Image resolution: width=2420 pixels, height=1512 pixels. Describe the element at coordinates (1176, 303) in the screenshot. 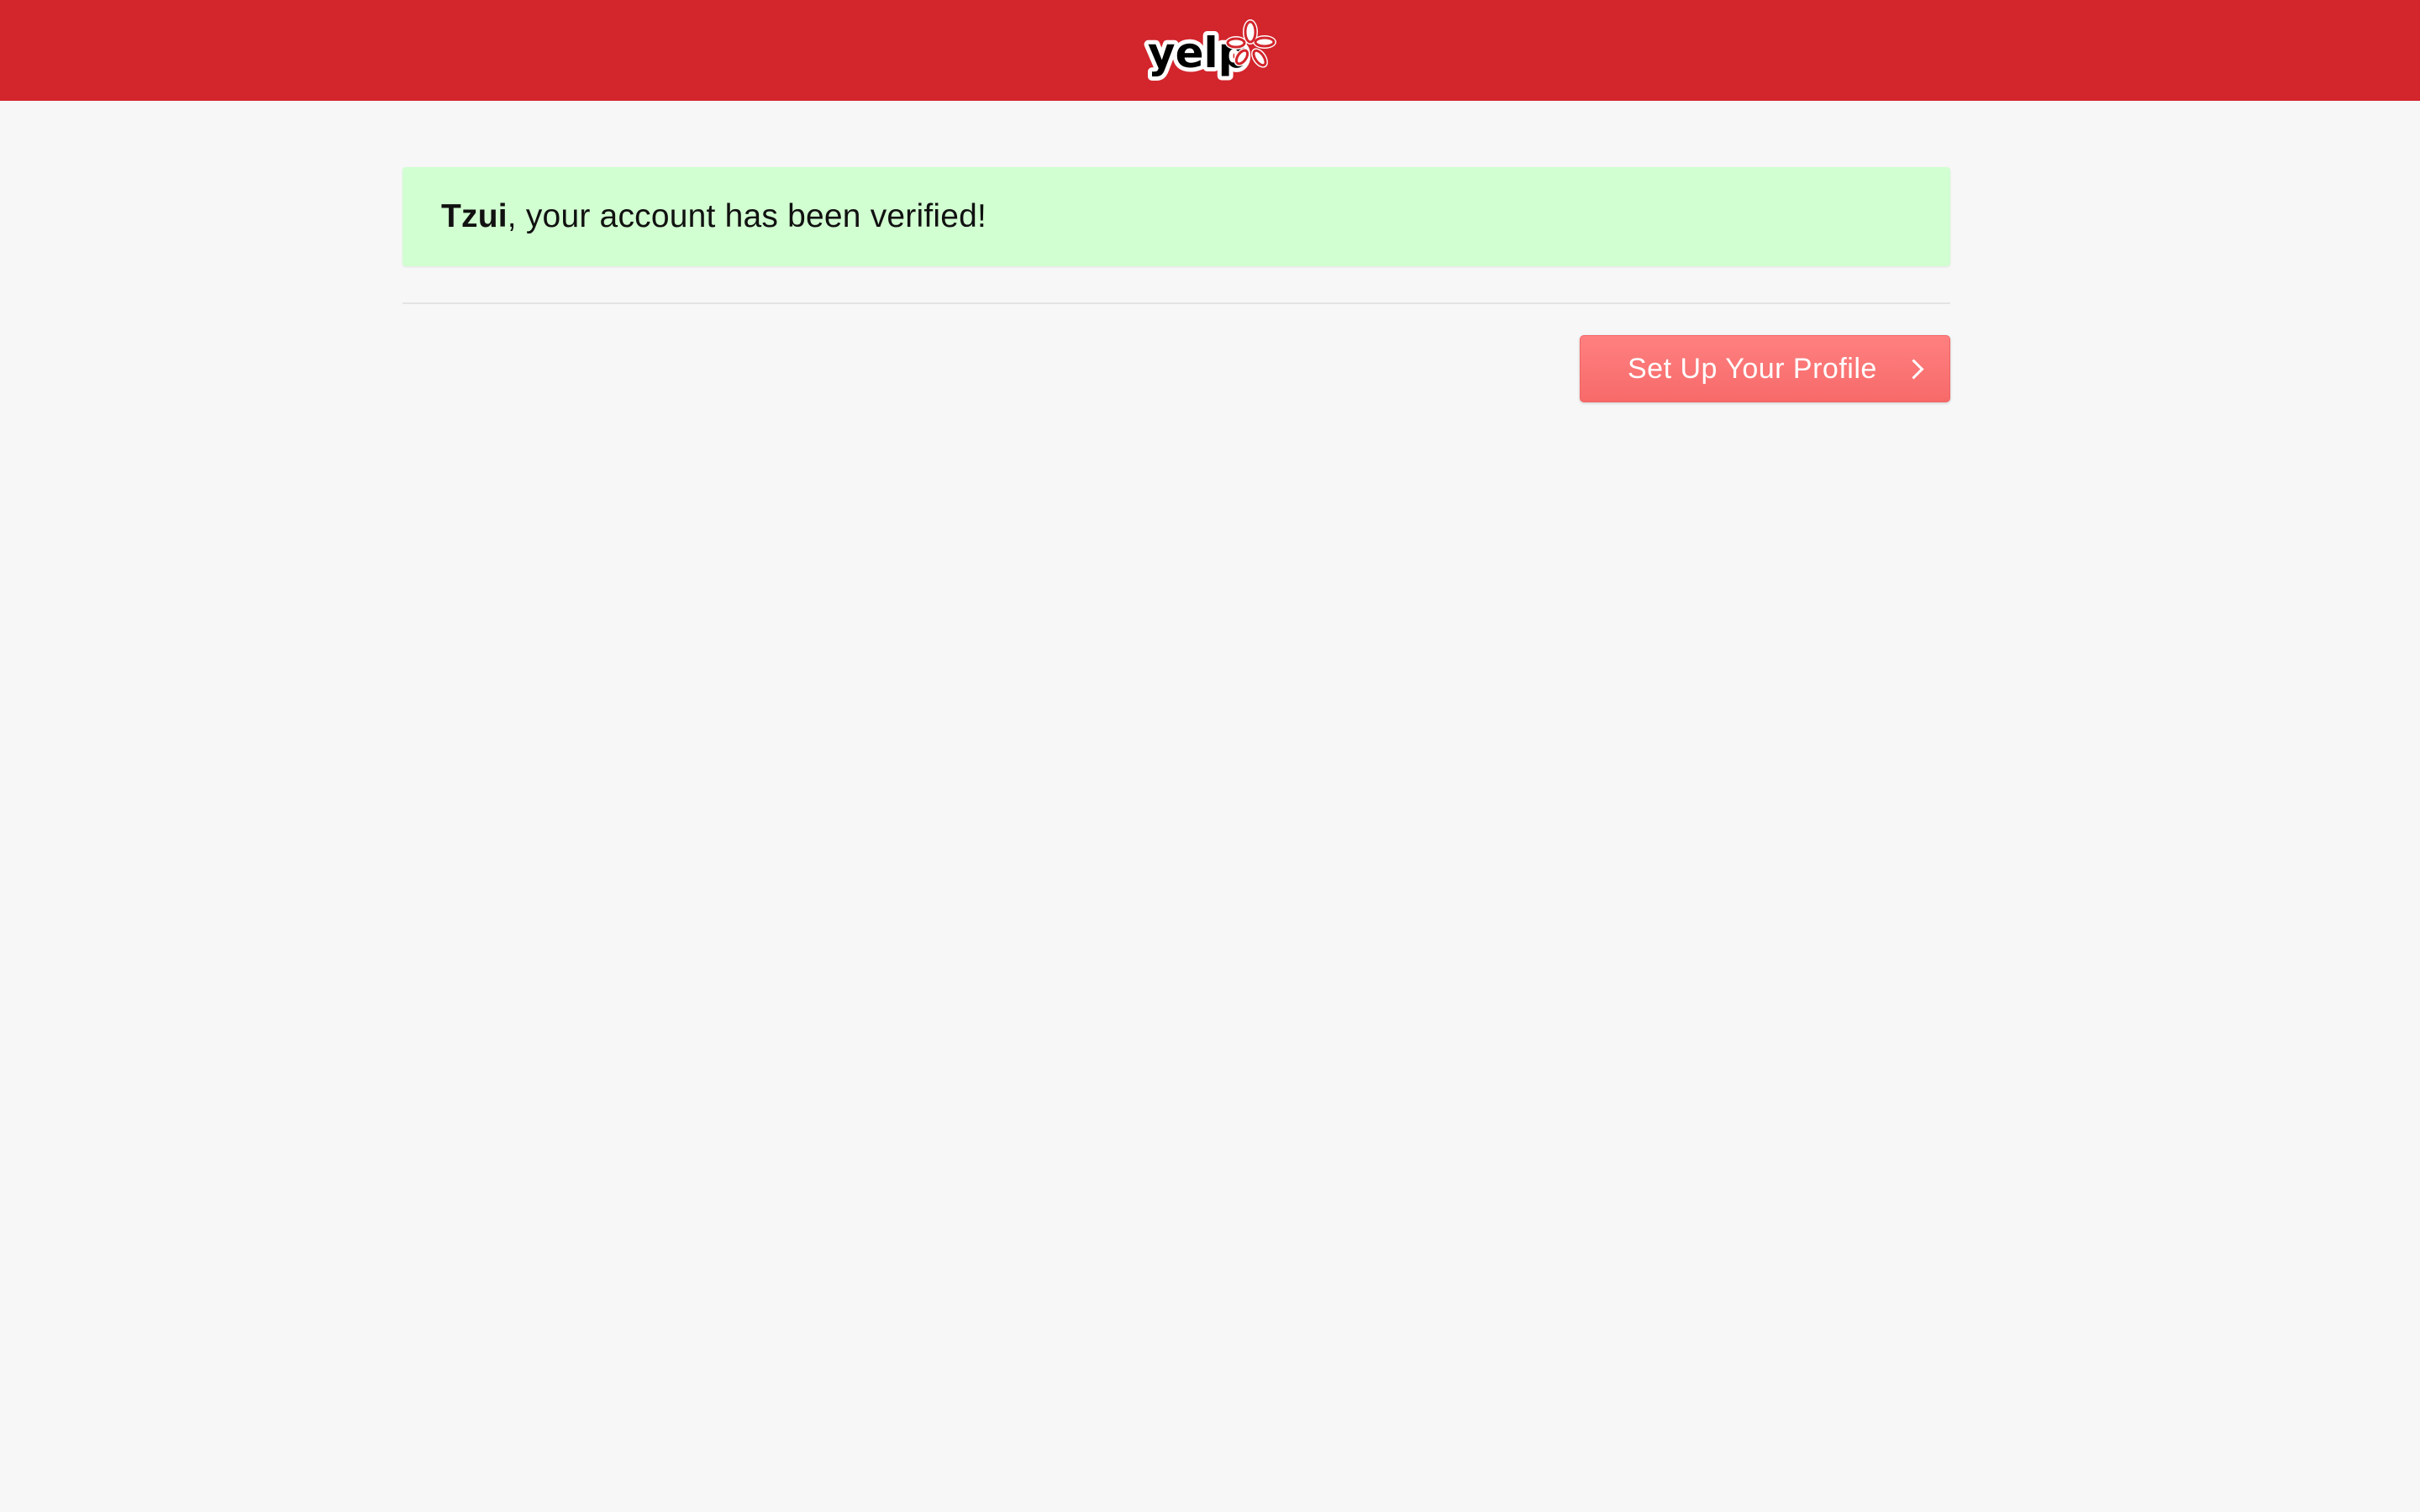

I see `divider` at that location.